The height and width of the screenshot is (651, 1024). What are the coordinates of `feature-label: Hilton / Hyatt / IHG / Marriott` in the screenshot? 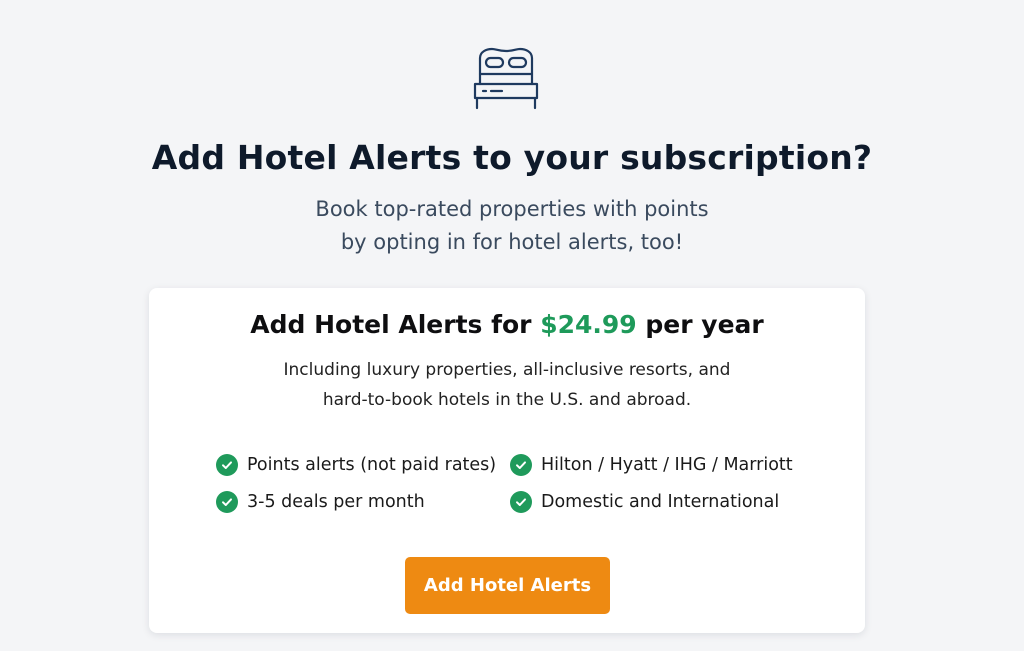 It's located at (667, 465).